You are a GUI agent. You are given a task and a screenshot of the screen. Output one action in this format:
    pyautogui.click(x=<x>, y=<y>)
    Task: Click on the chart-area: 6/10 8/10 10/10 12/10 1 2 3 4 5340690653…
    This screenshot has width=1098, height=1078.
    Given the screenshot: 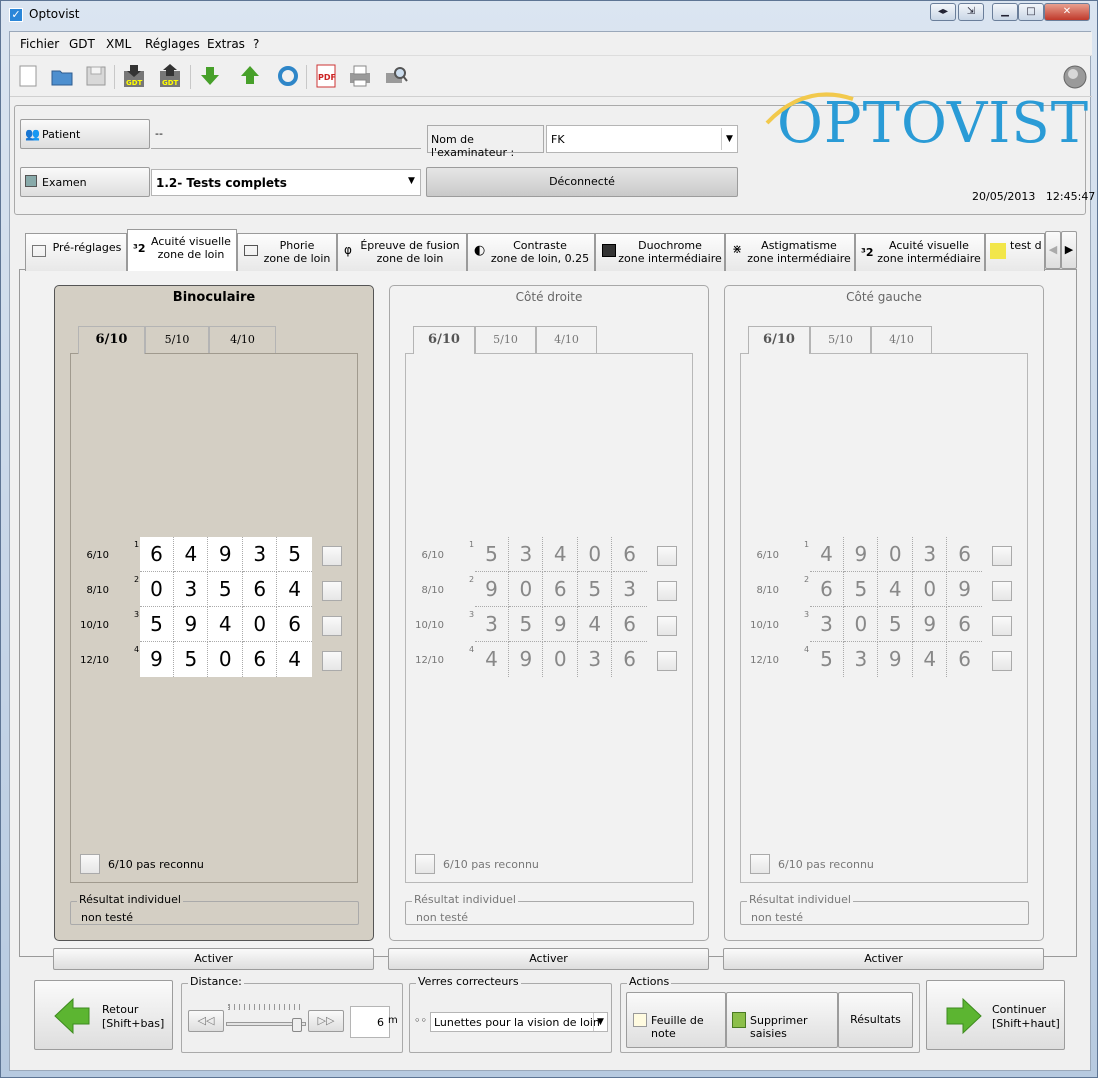 What is the action you would take?
    pyautogui.click(x=549, y=618)
    